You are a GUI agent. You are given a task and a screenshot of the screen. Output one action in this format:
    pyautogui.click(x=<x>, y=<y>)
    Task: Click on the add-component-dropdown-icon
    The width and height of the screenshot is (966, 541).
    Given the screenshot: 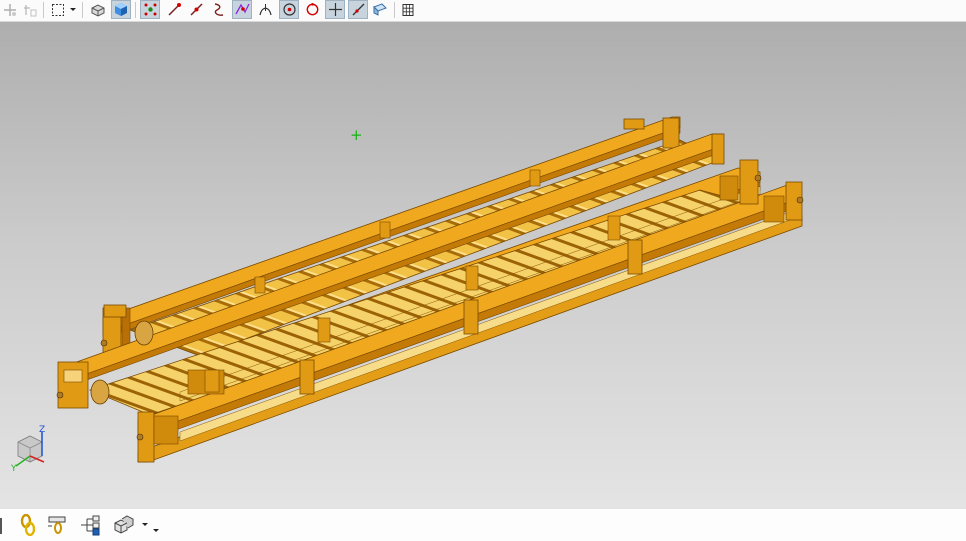 What is the action you would take?
    pyautogui.click(x=145, y=524)
    